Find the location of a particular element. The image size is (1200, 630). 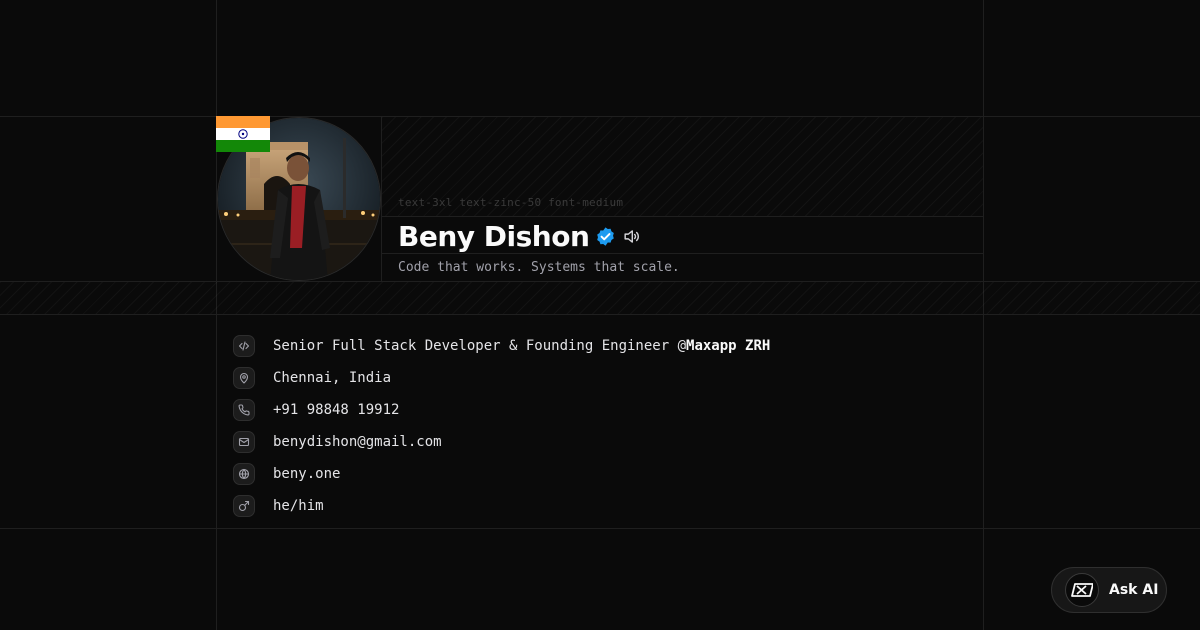

ai-logo-icon is located at coordinates (1082, 590).